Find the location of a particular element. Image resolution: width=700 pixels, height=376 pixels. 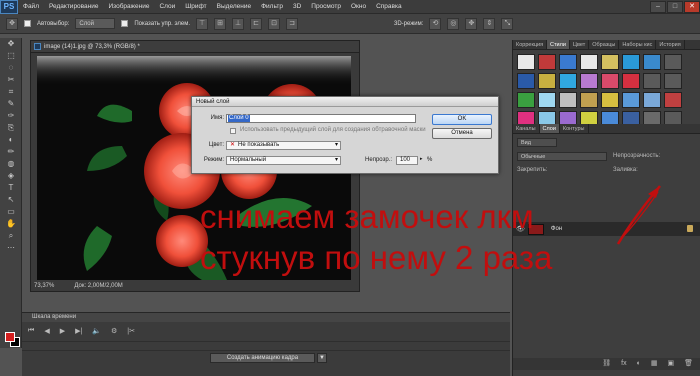

dialog-title: Новый слой is located at coordinates (345, 102).